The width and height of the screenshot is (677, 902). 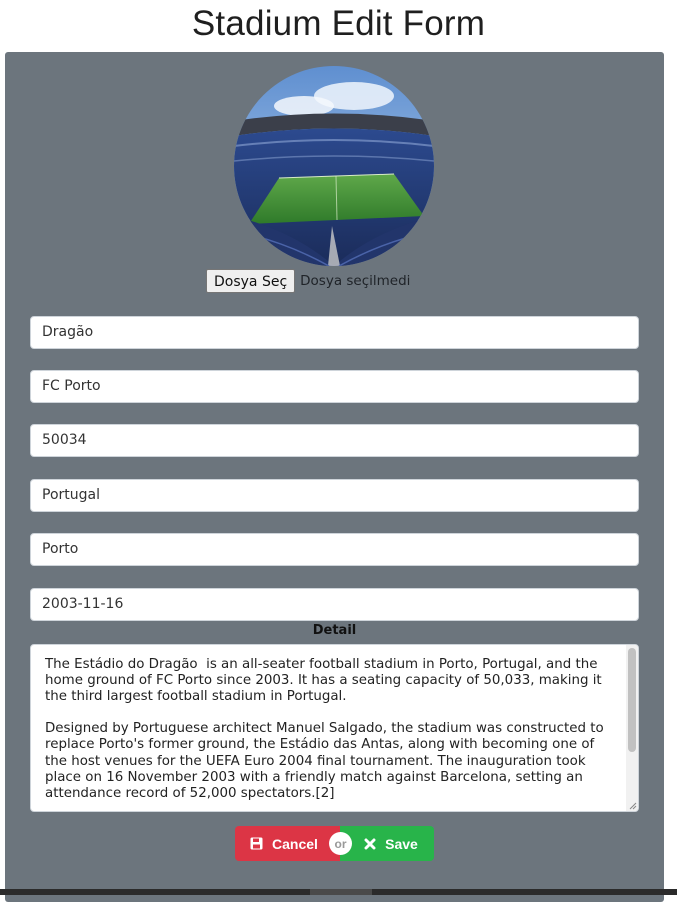 I want to click on detail-scrollbar, so click(x=632, y=728).